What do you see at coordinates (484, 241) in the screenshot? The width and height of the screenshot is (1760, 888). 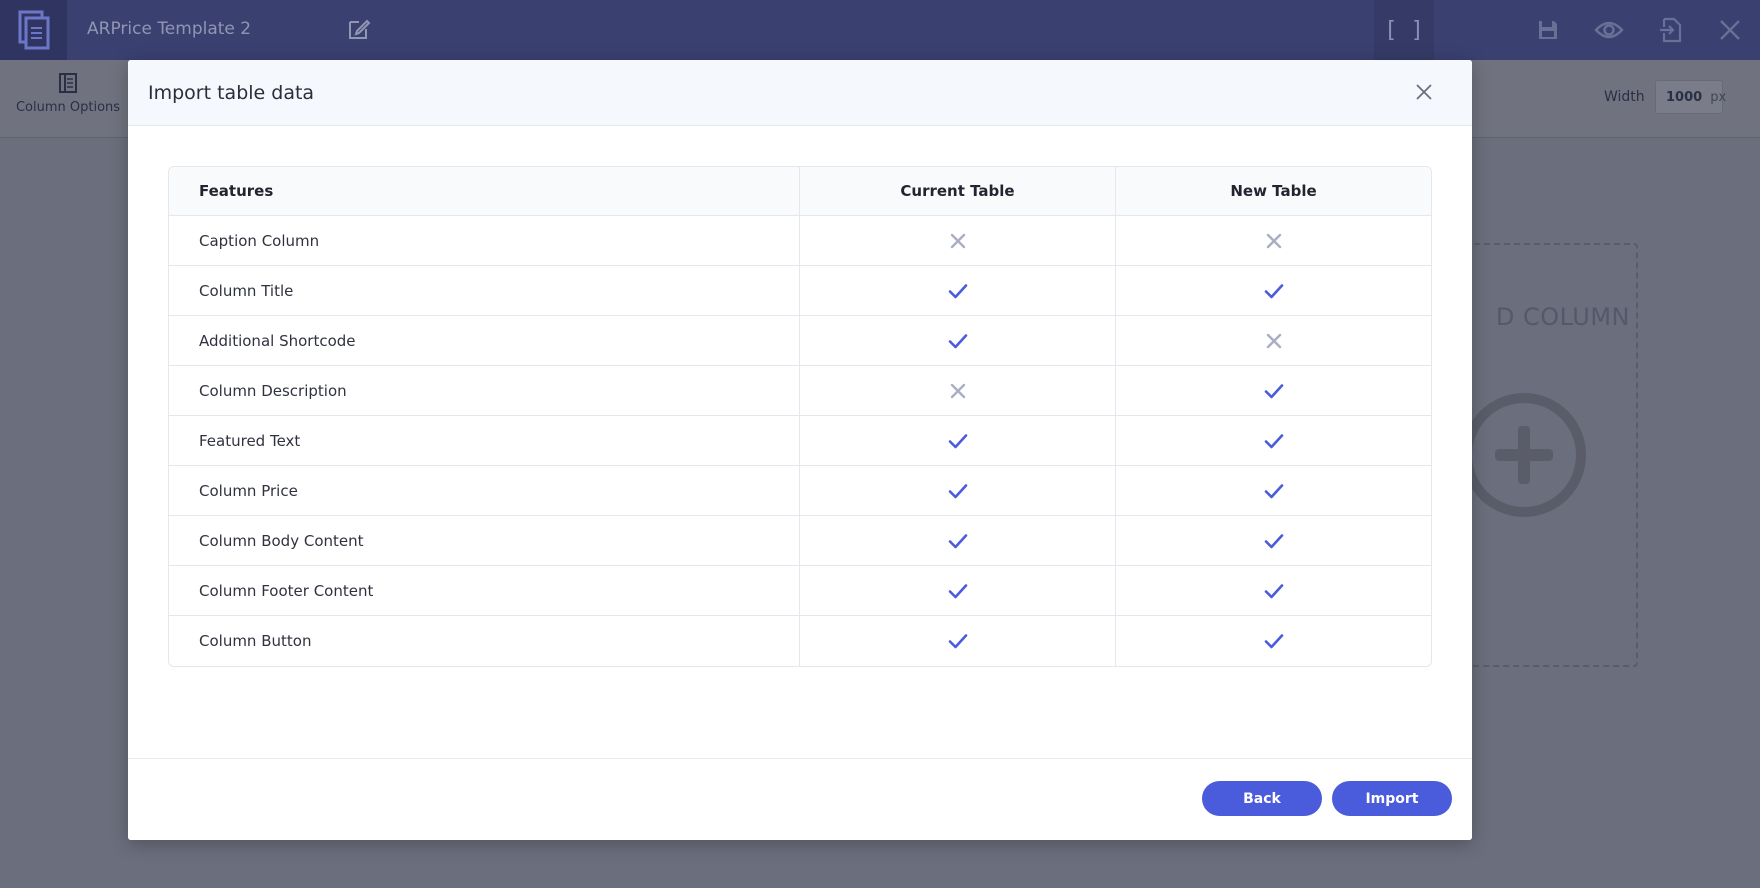 I see `feature-name: Caption Column` at bounding box center [484, 241].